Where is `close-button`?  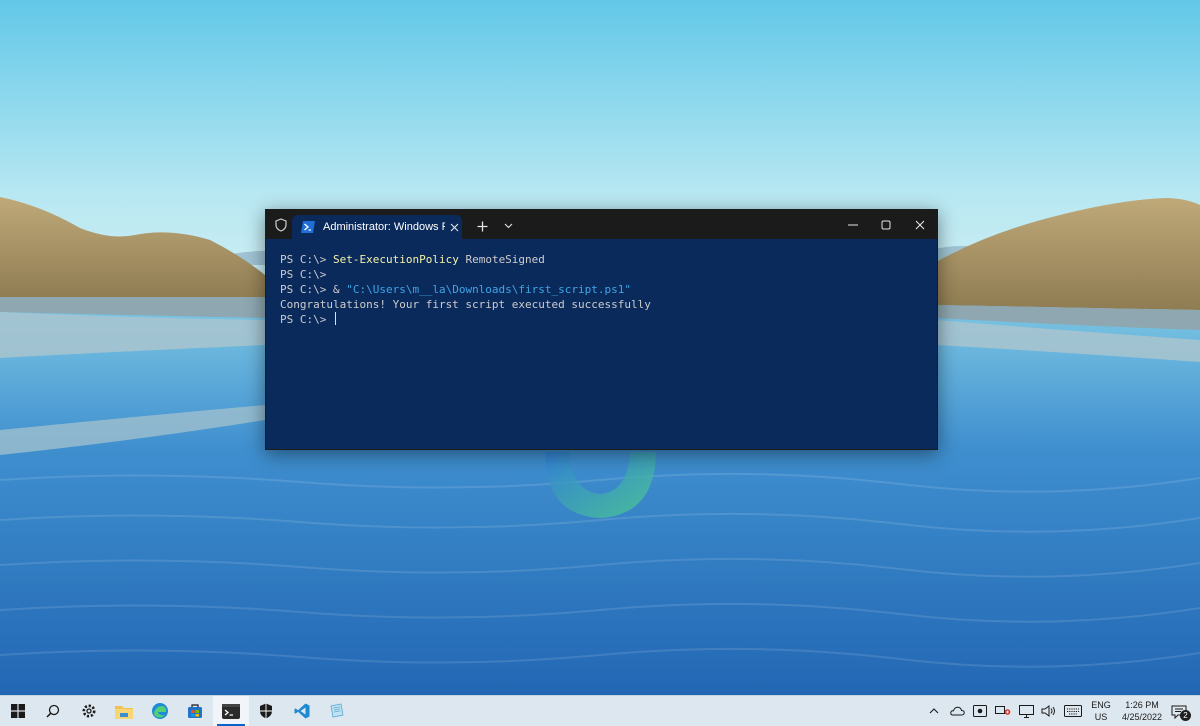
close-button is located at coordinates (919, 224).